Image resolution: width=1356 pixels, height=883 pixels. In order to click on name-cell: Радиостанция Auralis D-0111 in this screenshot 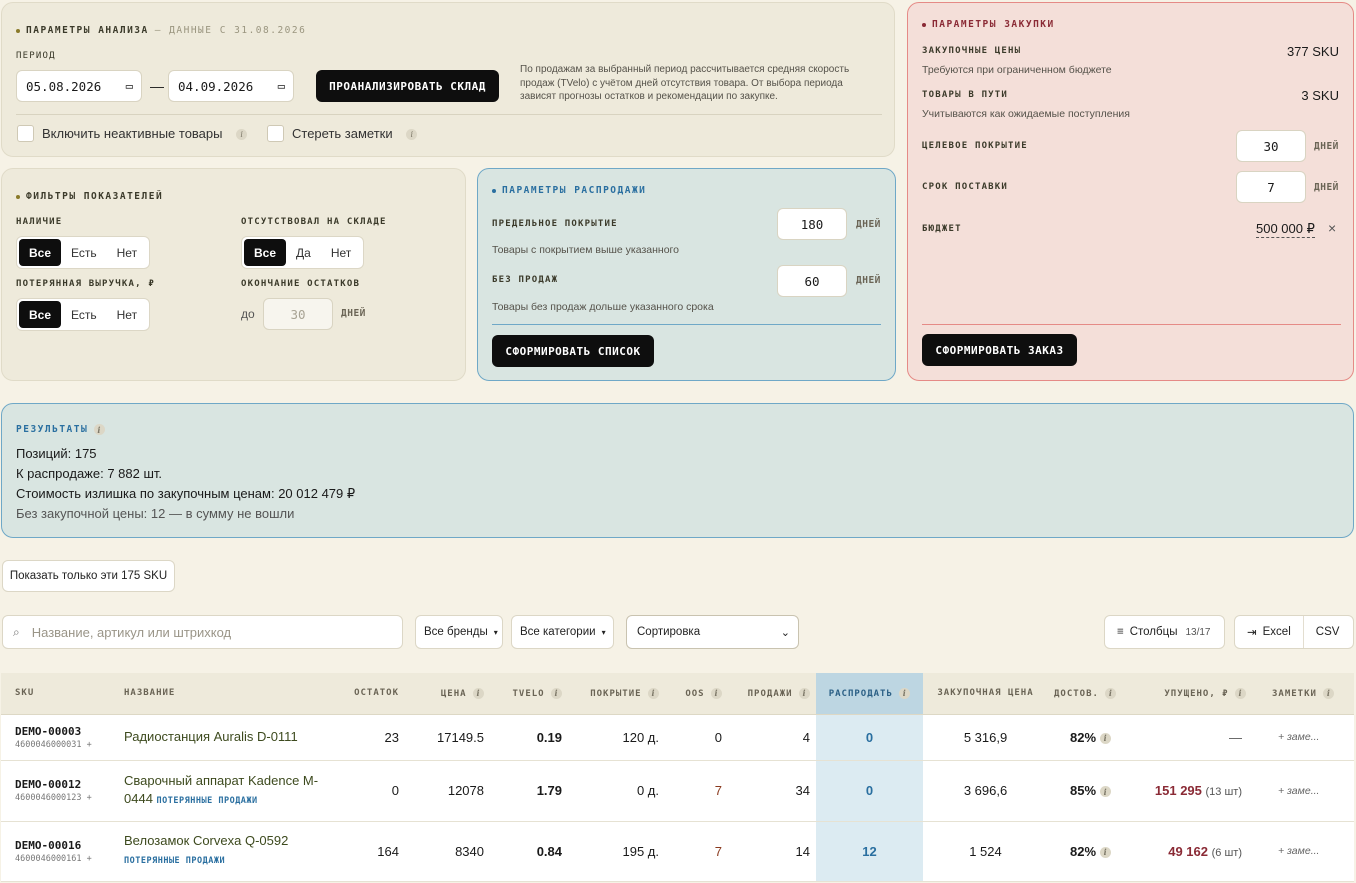, I will do `click(220, 737)`.